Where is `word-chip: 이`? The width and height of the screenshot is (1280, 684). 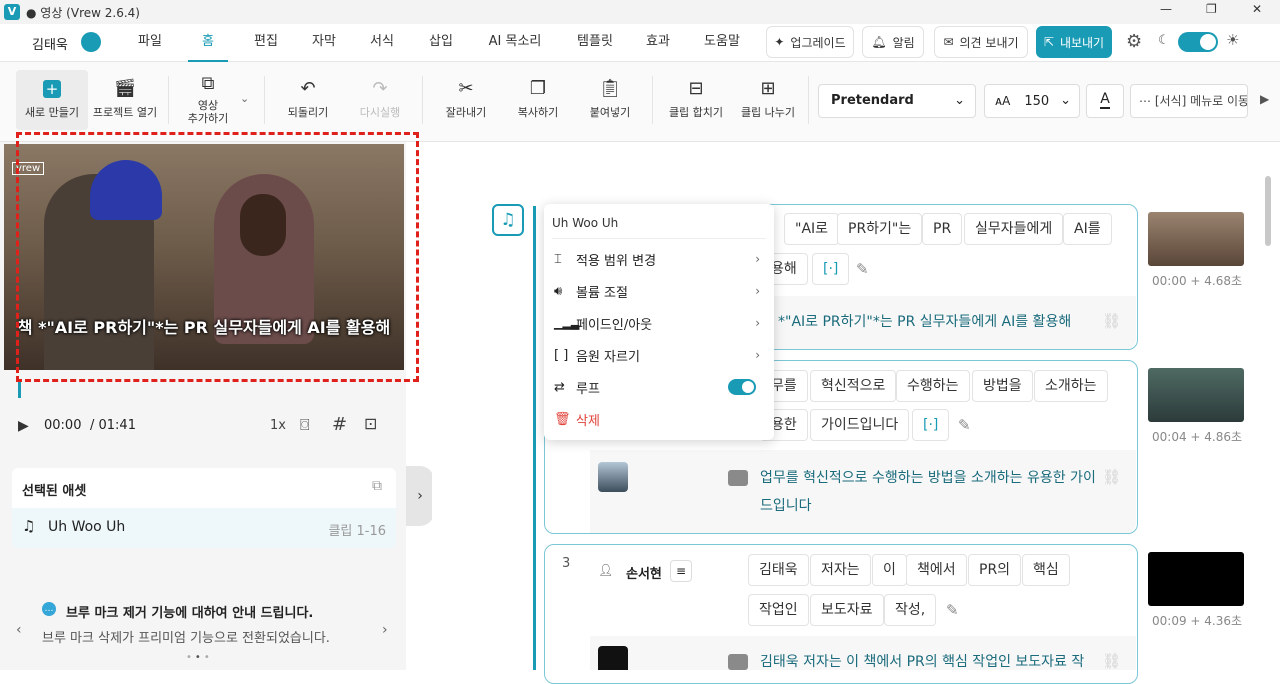
word-chip: 이 is located at coordinates (889, 570).